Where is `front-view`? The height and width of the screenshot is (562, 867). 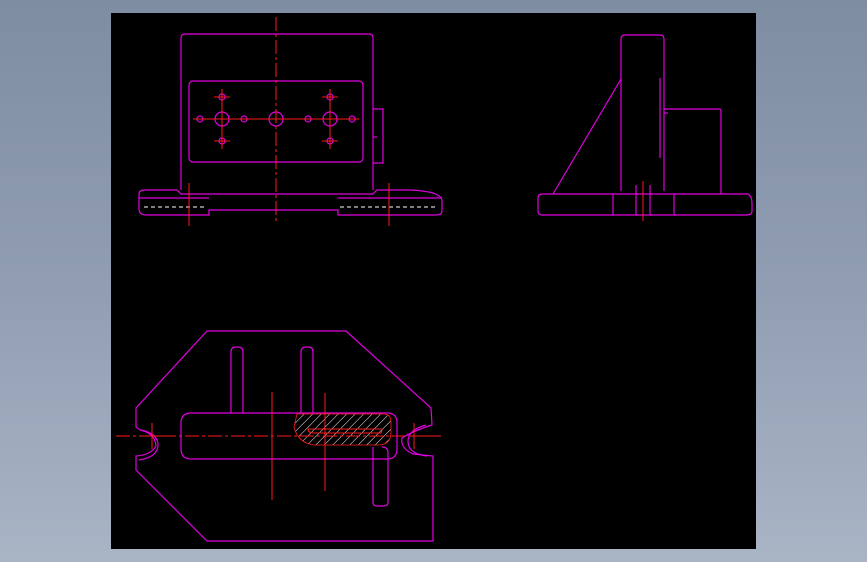 front-view is located at coordinates (290, 121).